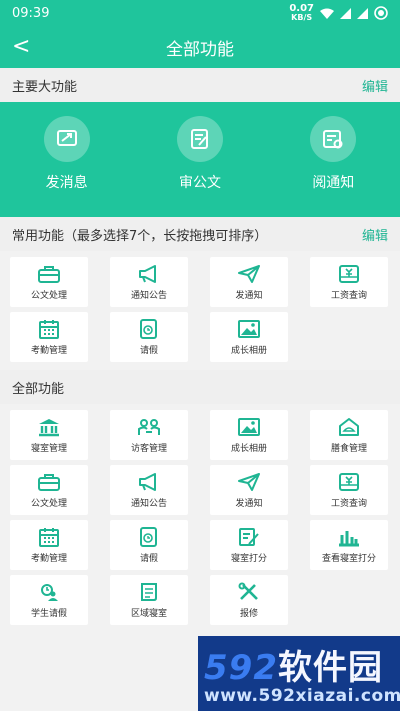 This screenshot has height=711, width=400. Describe the element at coordinates (200, 49) in the screenshot. I see `page-title: 全部功能` at that location.